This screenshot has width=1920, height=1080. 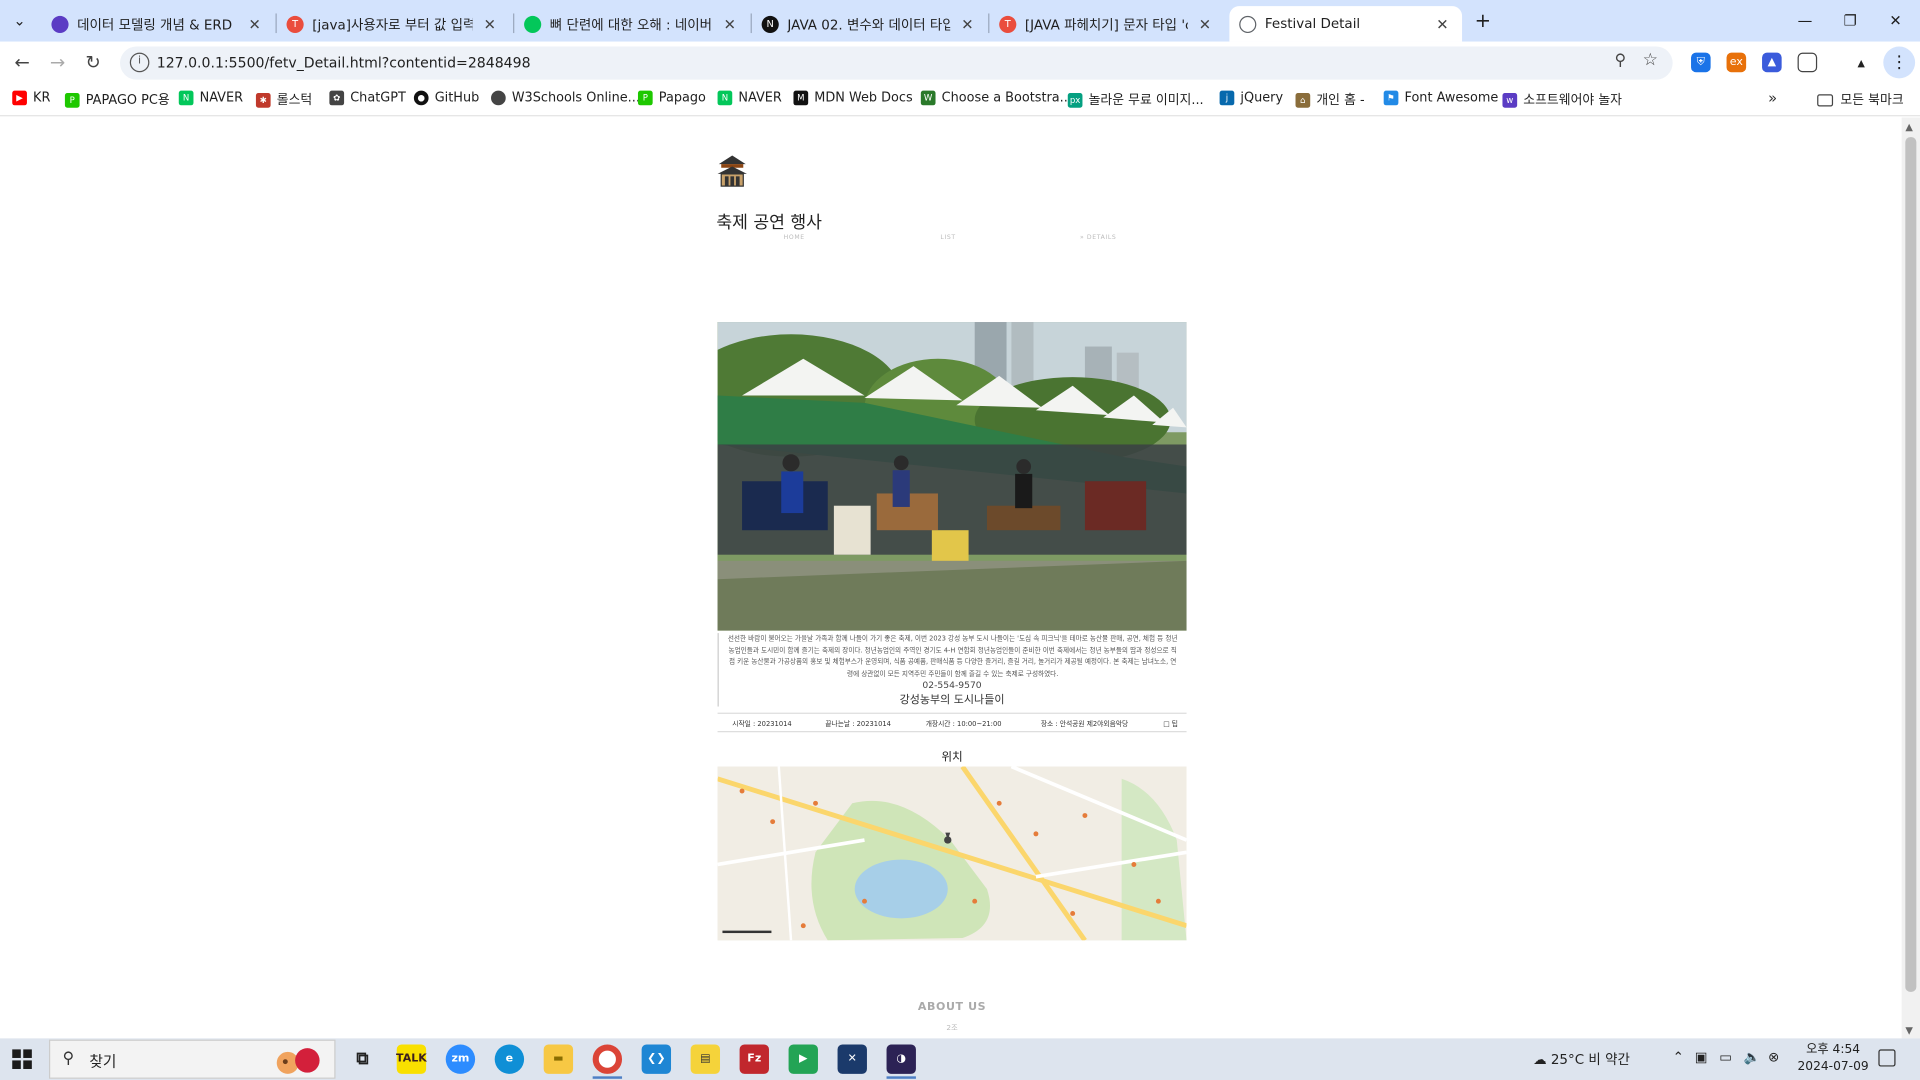 What do you see at coordinates (1860, 100) in the screenshot?
I see `all-bookmarks-folder: 모든 북마크` at bounding box center [1860, 100].